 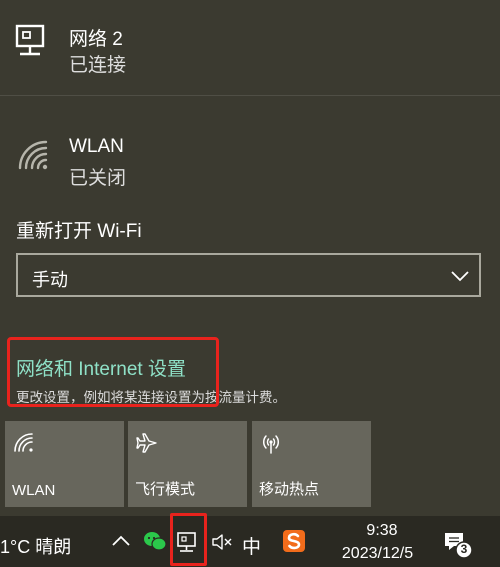 What do you see at coordinates (96, 39) in the screenshot?
I see `network-name: 网络 2` at bounding box center [96, 39].